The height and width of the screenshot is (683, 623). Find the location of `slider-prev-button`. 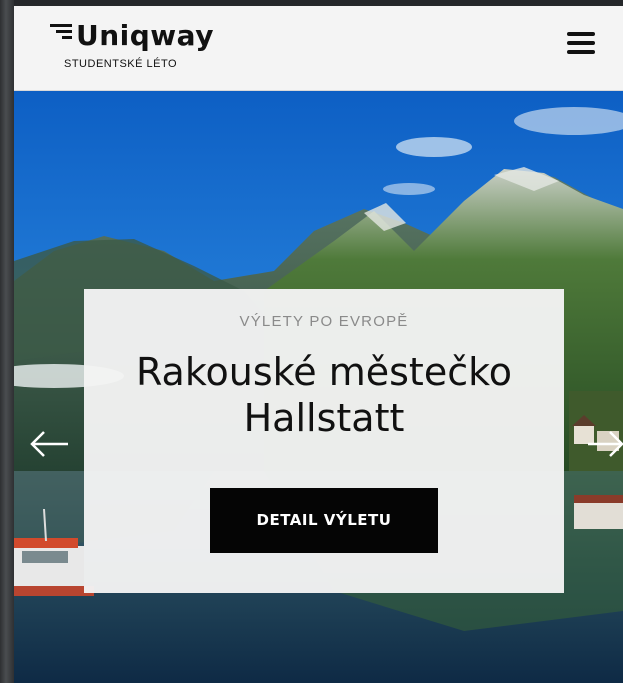

slider-prev-button is located at coordinates (50, 444).